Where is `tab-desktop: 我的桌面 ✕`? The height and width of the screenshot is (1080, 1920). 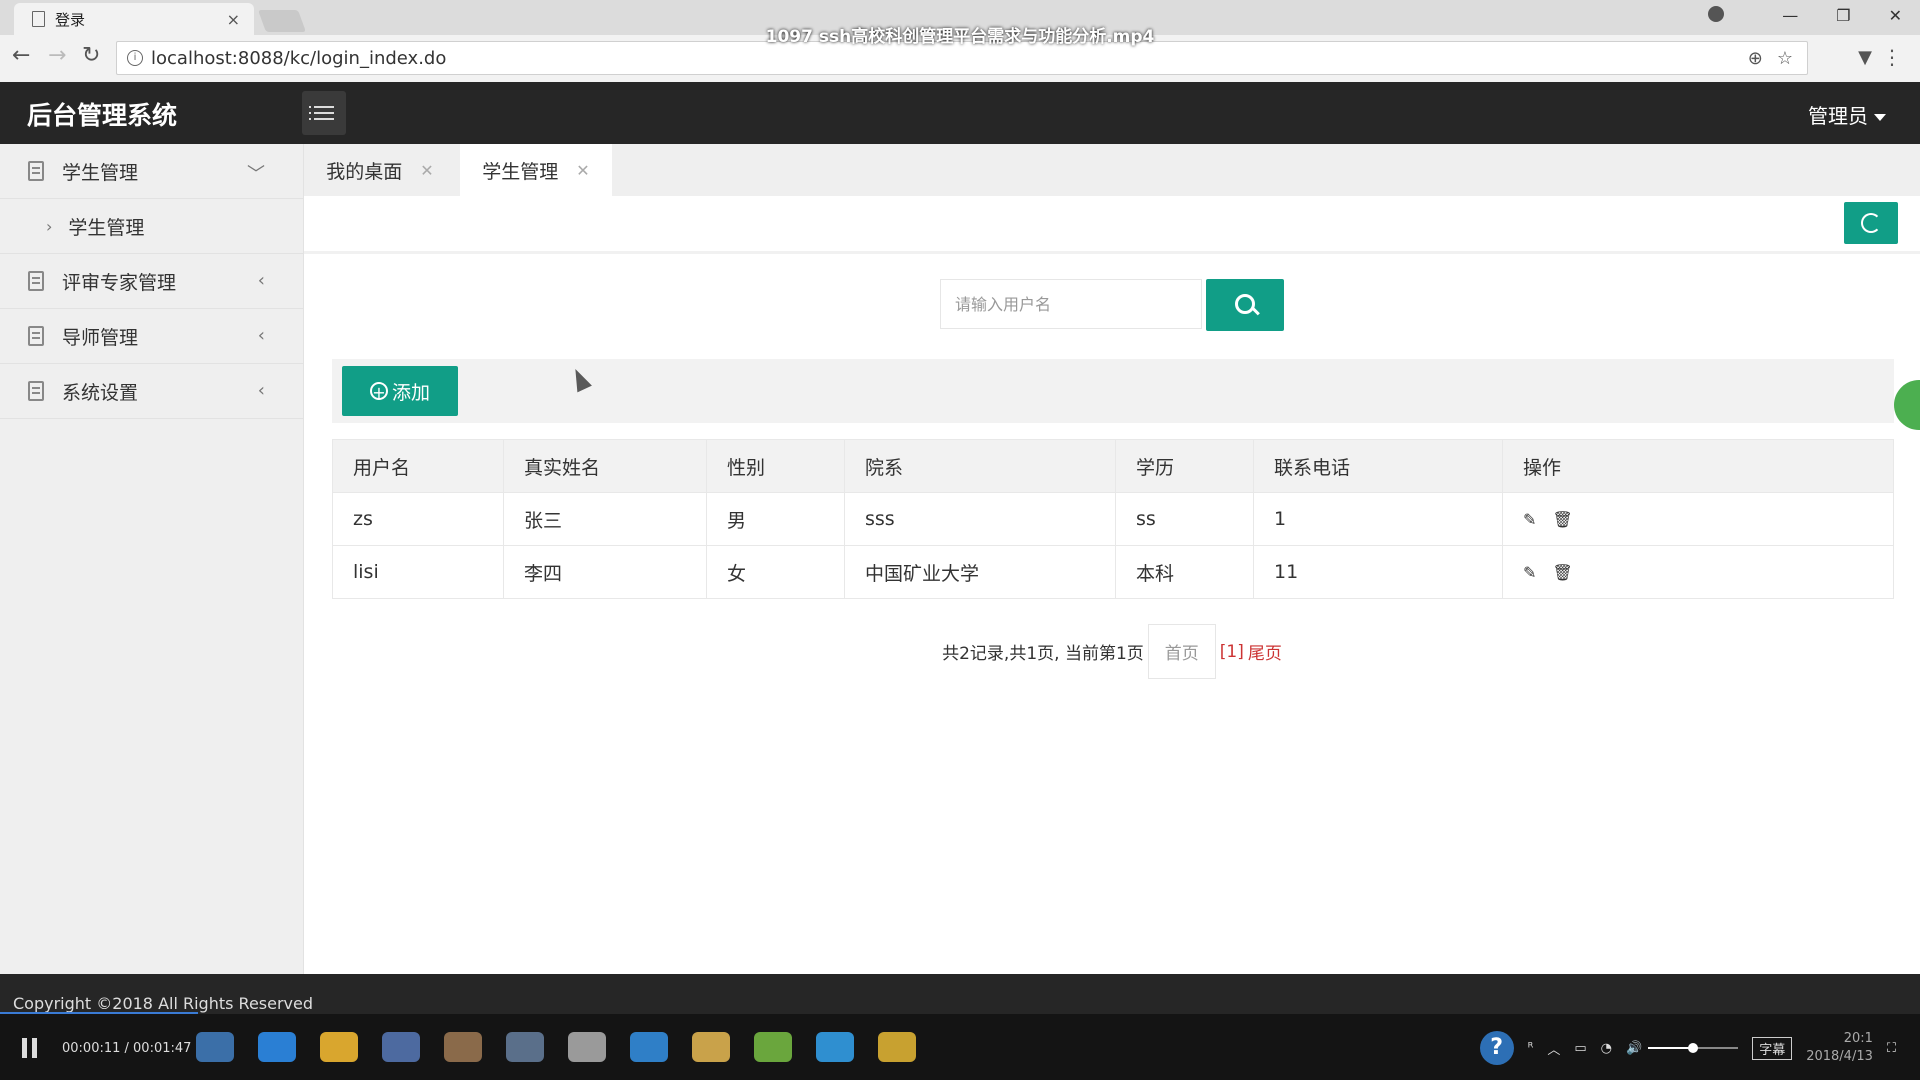 tab-desktop: 我的桌面 ✕ is located at coordinates (380, 170).